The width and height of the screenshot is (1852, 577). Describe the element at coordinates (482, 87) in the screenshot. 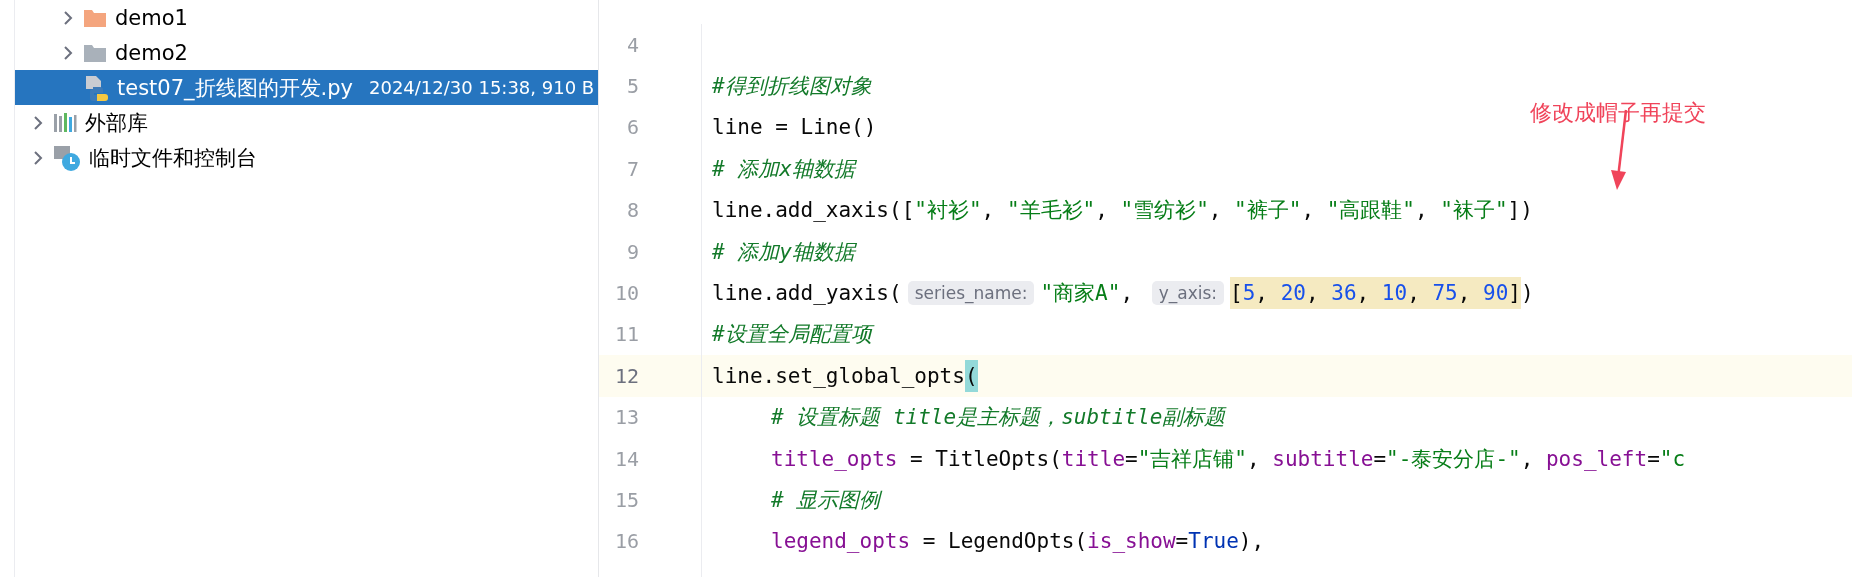

I see `file-meta: 2024/12/30 15:38, 910 B` at that location.